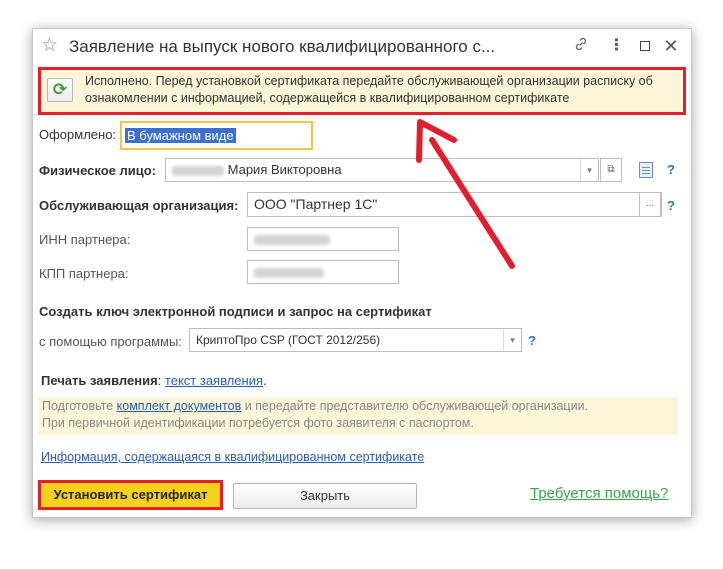 This screenshot has height=569, width=723. Describe the element at coordinates (382, 170) in the screenshot. I see `person-field: Мария Викторовна ▾` at that location.